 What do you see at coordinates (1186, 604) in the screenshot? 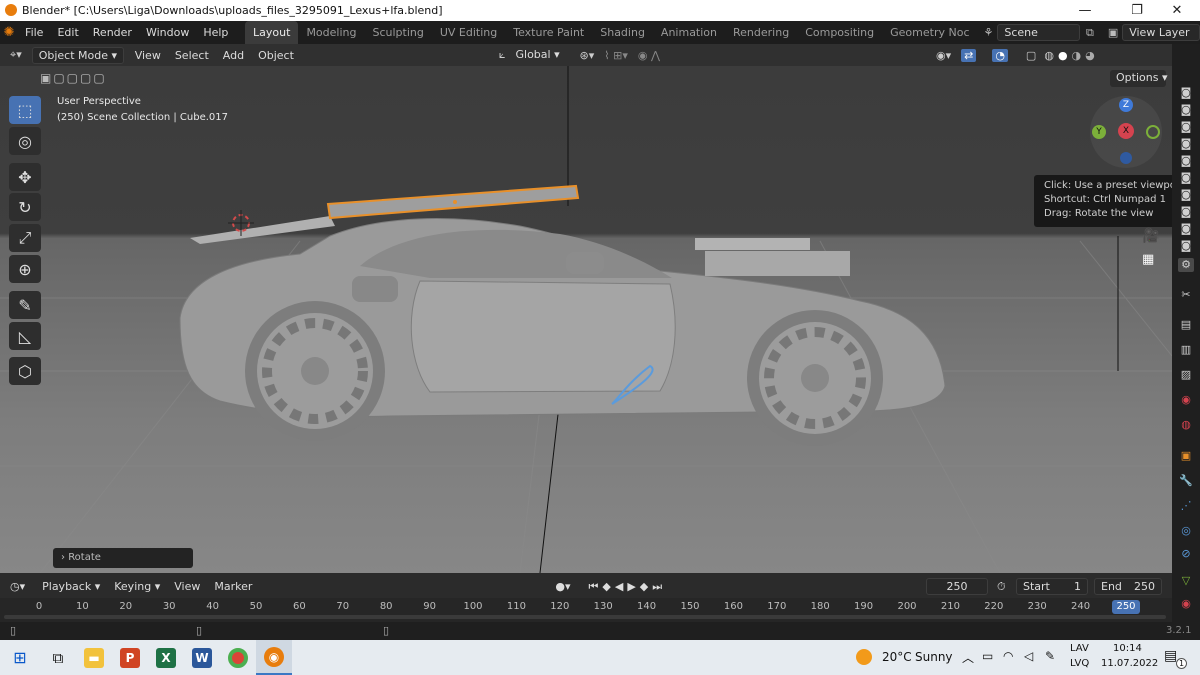
I see `material-properties-icon: ◉` at bounding box center [1186, 604].